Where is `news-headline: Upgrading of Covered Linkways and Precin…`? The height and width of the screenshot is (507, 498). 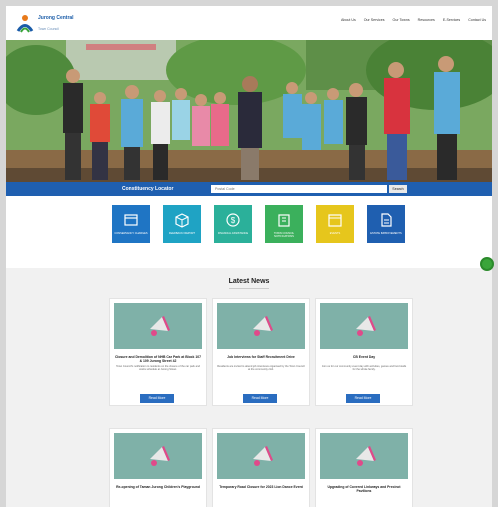 news-headline: Upgrading of Covered Linkways and Precin… is located at coordinates (364, 489).